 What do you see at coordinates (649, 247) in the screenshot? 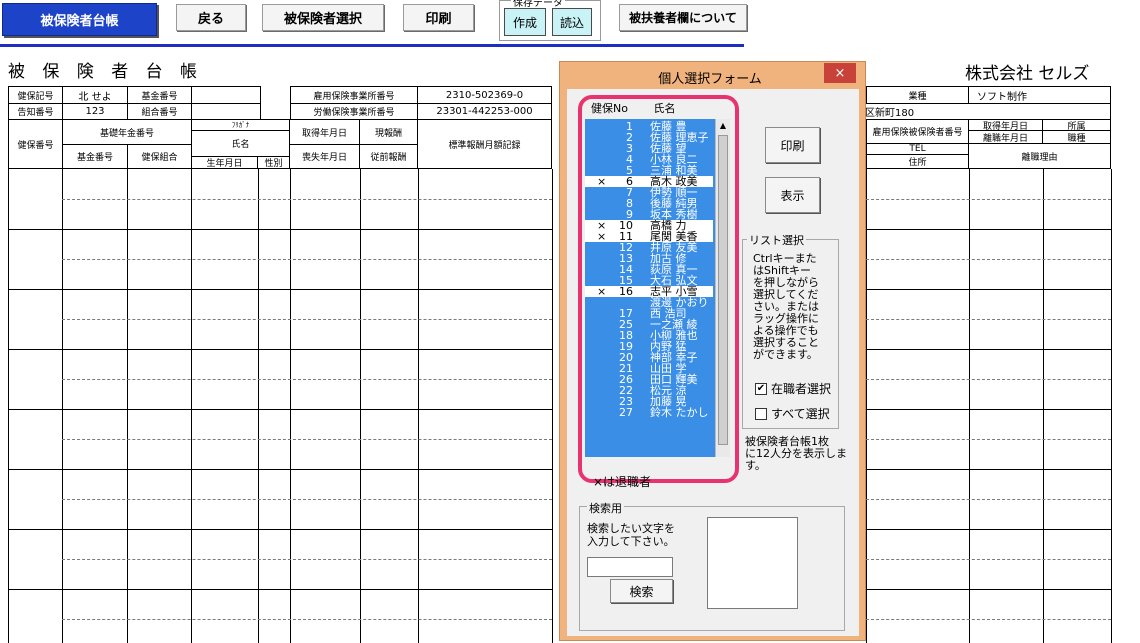
I see `list-item: 12 井原 友美` at bounding box center [649, 247].